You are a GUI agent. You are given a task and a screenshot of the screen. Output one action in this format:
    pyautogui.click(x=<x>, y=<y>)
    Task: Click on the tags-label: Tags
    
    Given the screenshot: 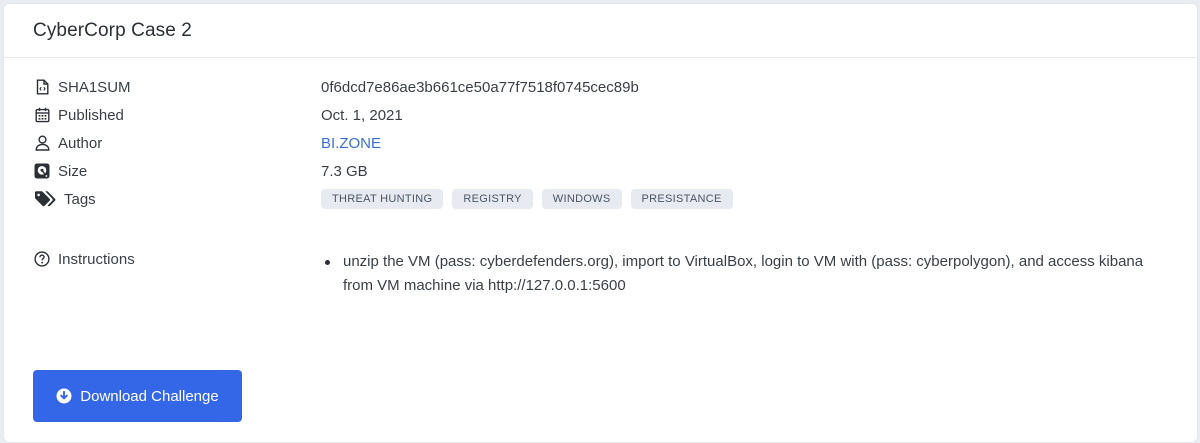 What is the action you would take?
    pyautogui.click(x=80, y=199)
    